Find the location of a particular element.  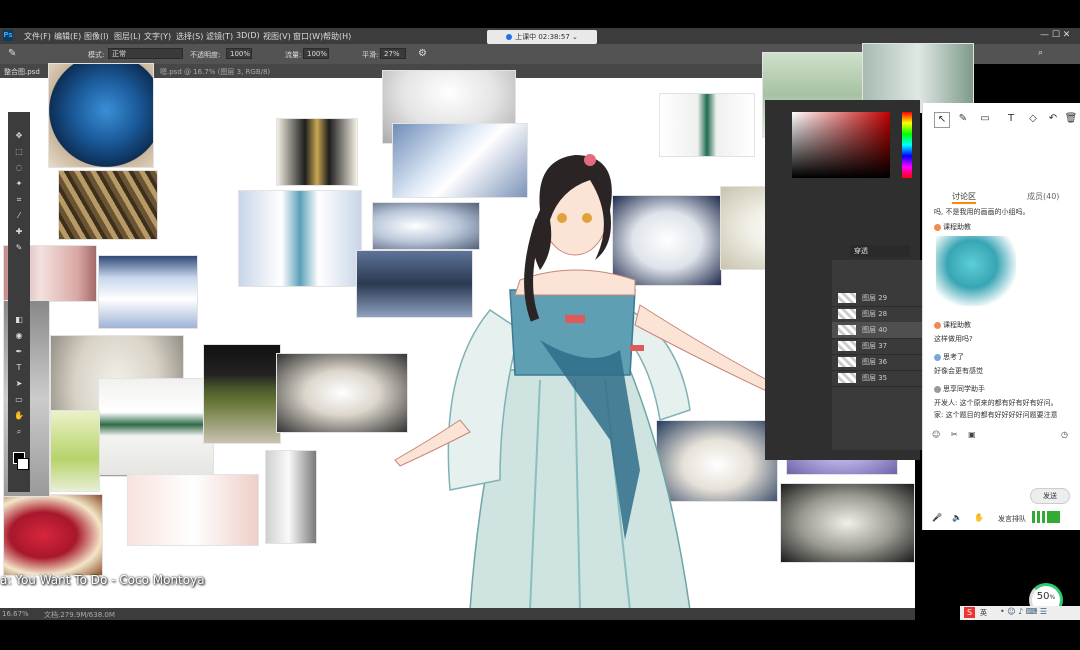

delete-icon: 🗑 is located at coordinates (1071, 119).